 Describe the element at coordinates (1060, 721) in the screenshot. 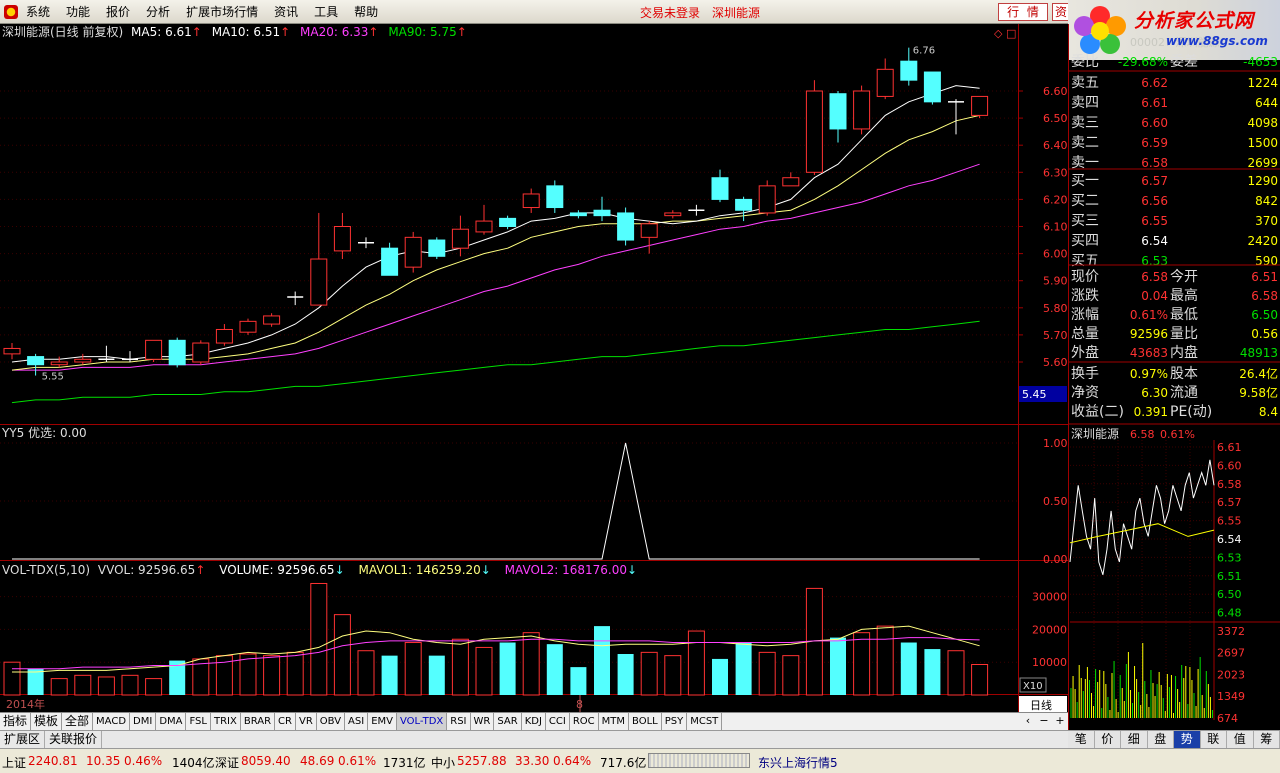

I see `zoom-in-icon: +` at that location.